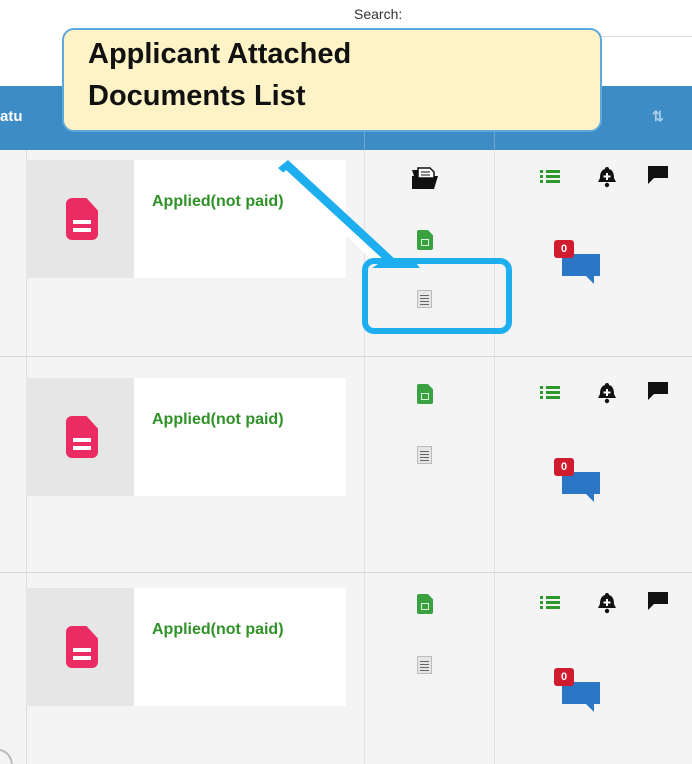 This screenshot has width=692, height=764. What do you see at coordinates (220, 54) in the screenshot?
I see `callout-title-line1: Applicant Attached` at bounding box center [220, 54].